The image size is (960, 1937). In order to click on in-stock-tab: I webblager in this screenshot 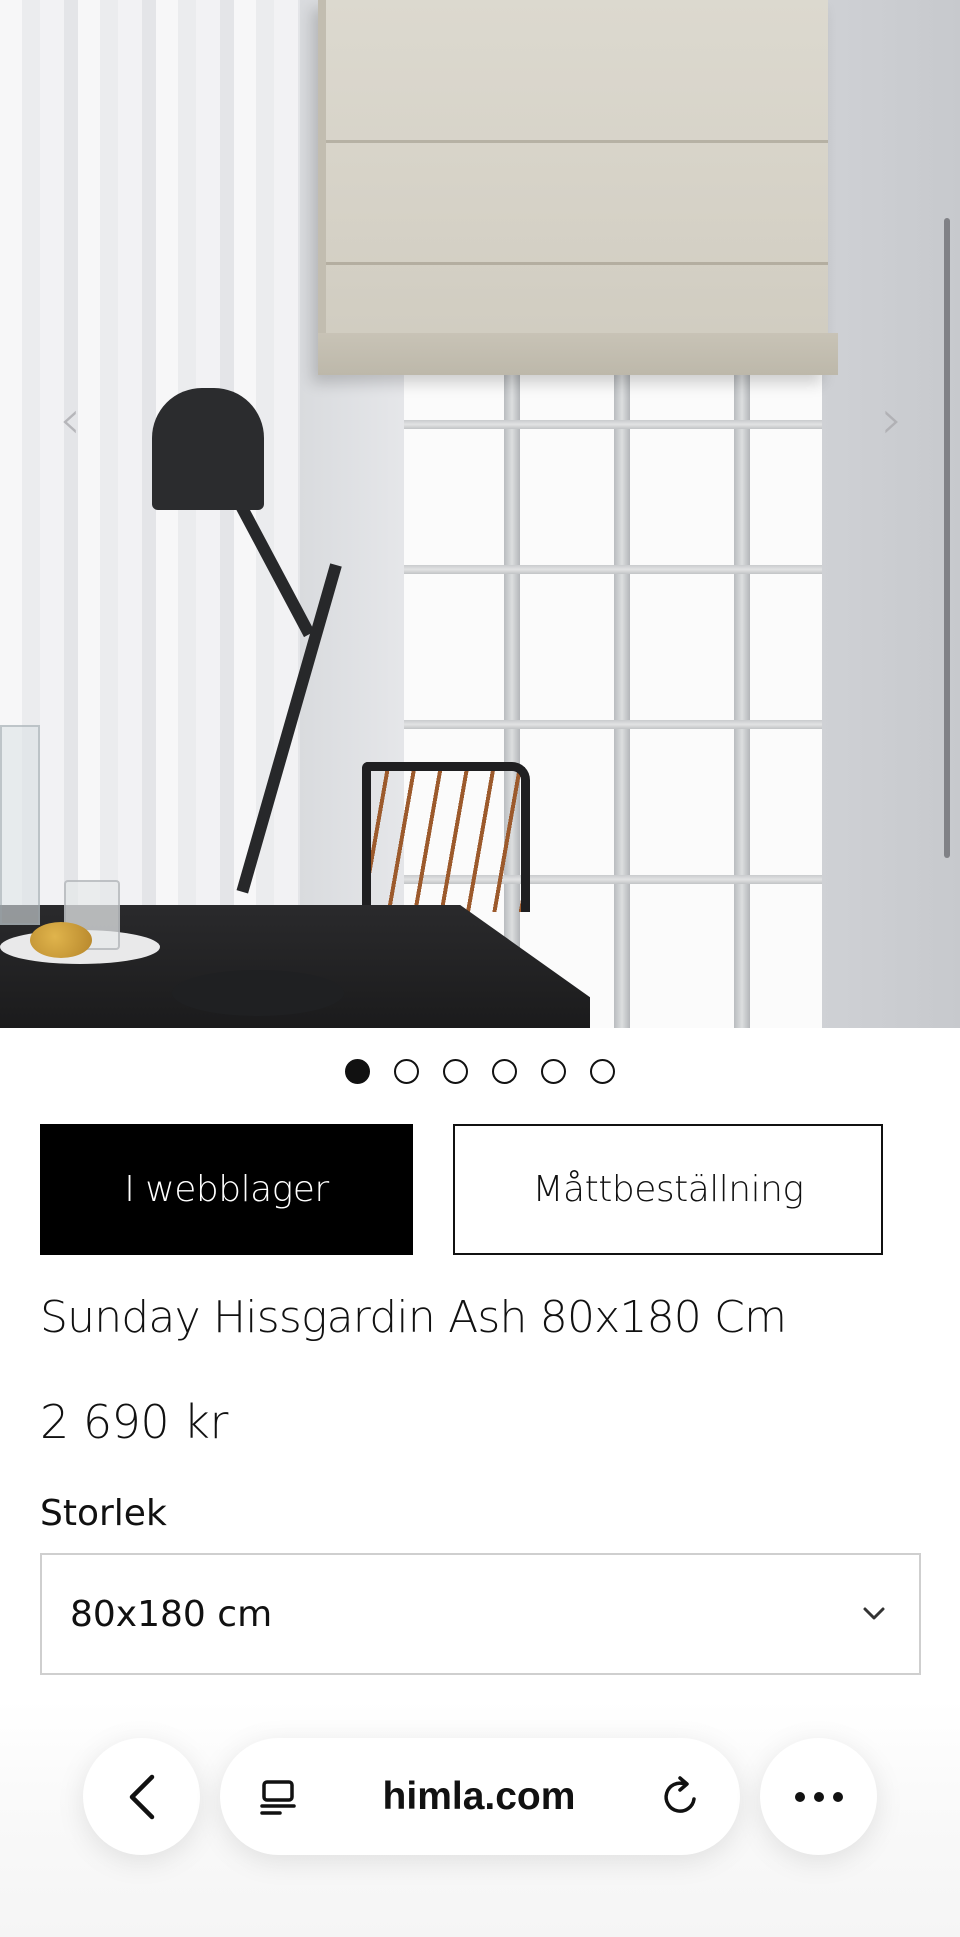, I will do `click(226, 1189)`.